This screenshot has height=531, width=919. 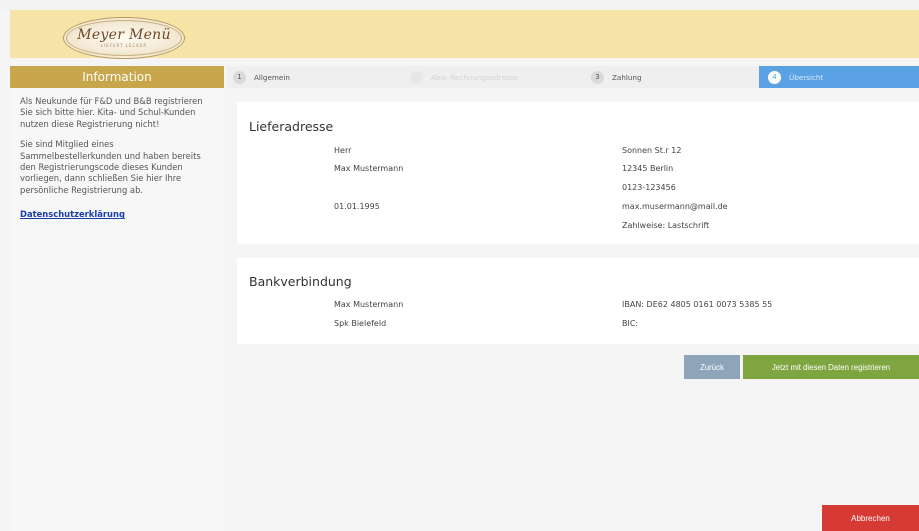 I want to click on top-strip, so click(x=459, y=5).